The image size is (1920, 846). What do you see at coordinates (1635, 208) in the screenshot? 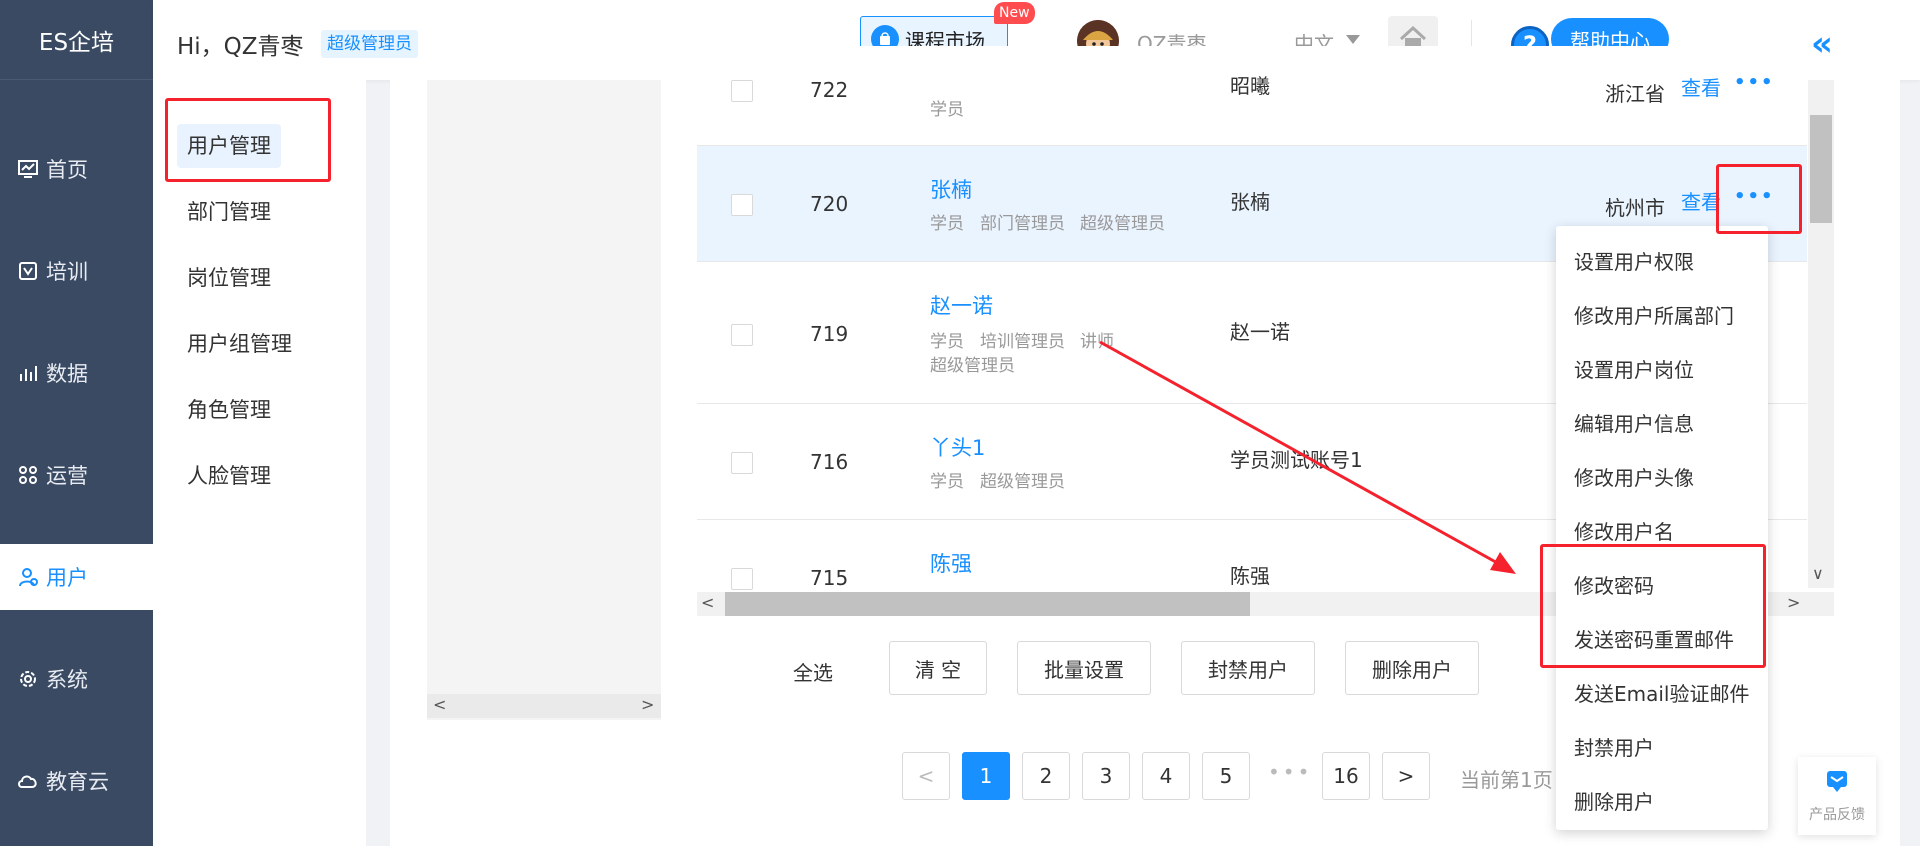
I see `user-city: 杭州市` at bounding box center [1635, 208].